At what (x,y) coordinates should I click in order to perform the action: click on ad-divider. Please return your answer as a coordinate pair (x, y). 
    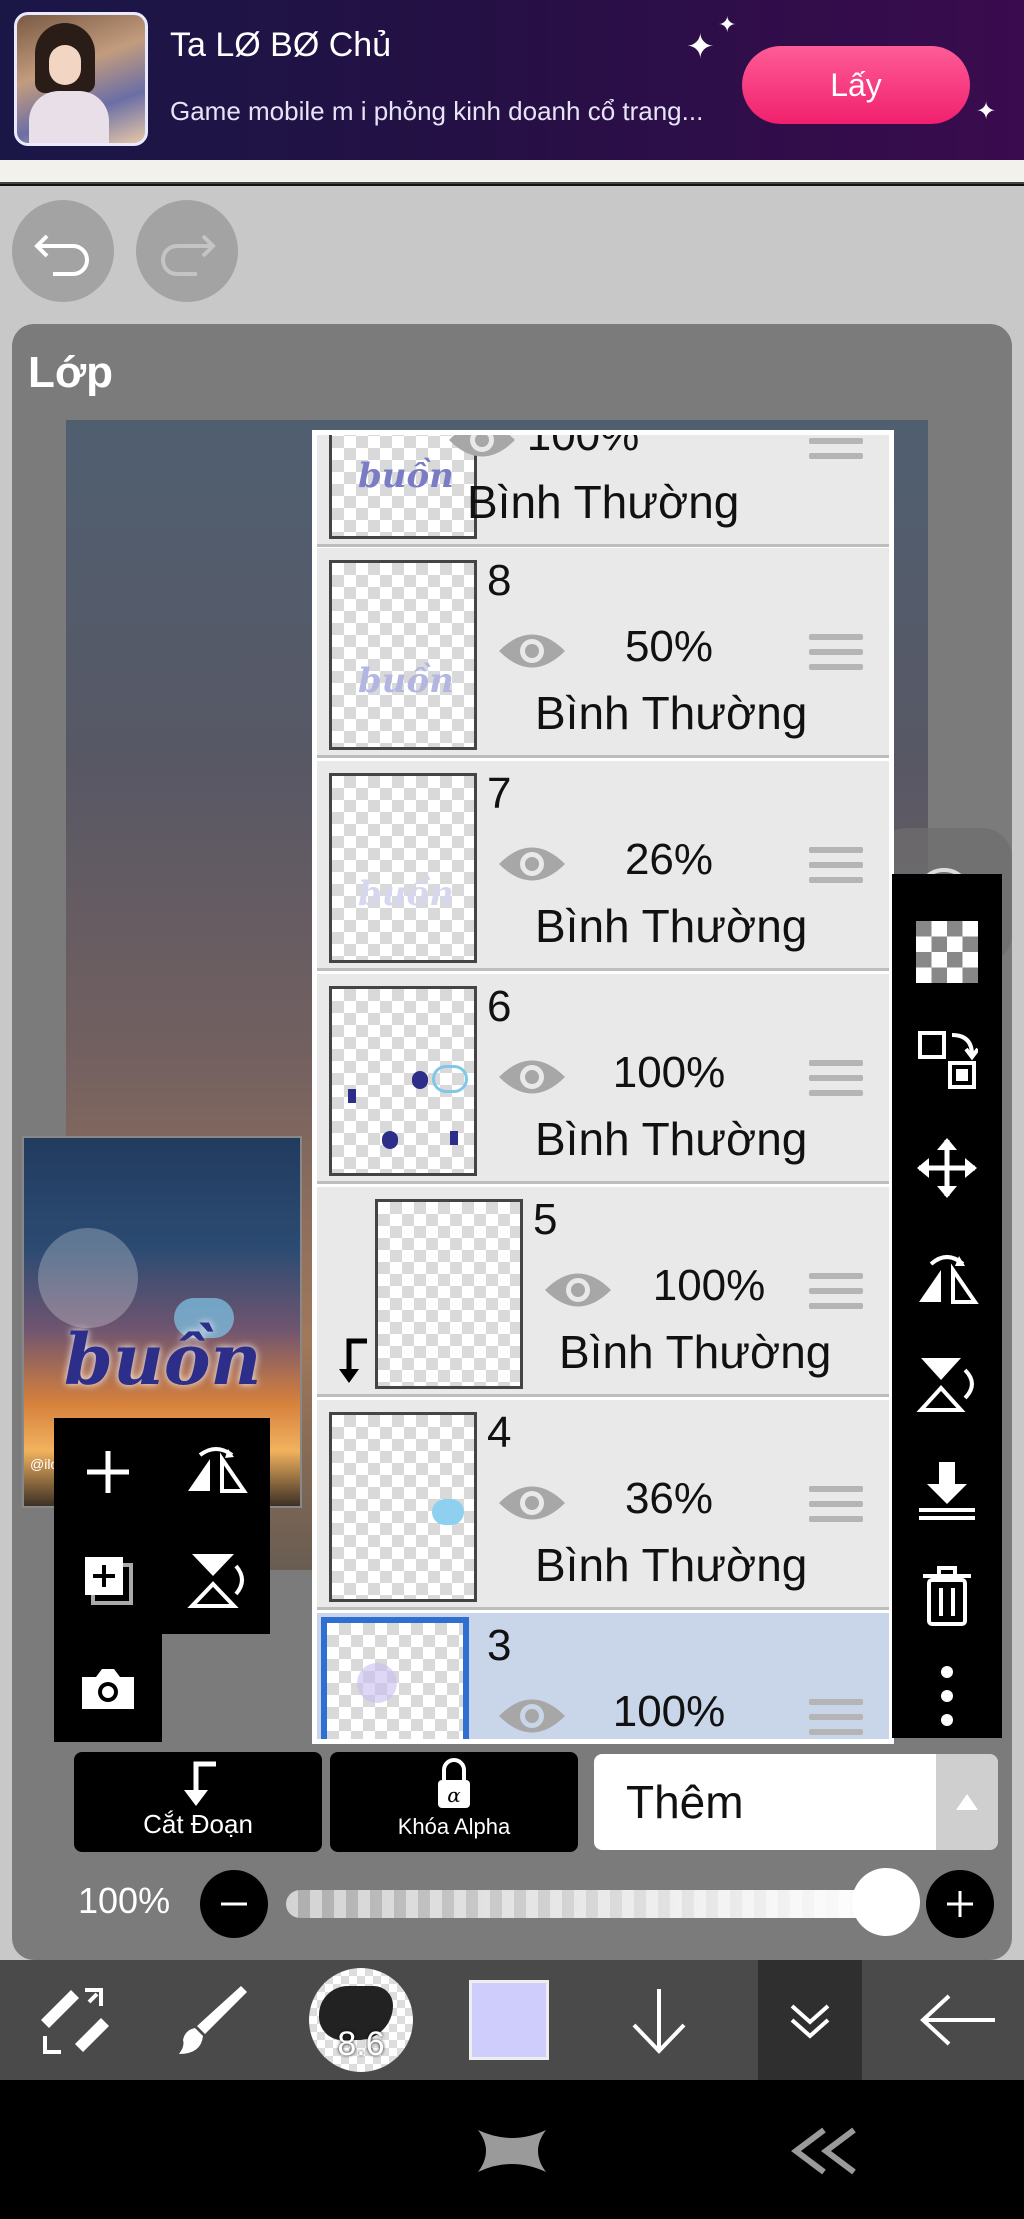
    Looking at the image, I should click on (512, 172).